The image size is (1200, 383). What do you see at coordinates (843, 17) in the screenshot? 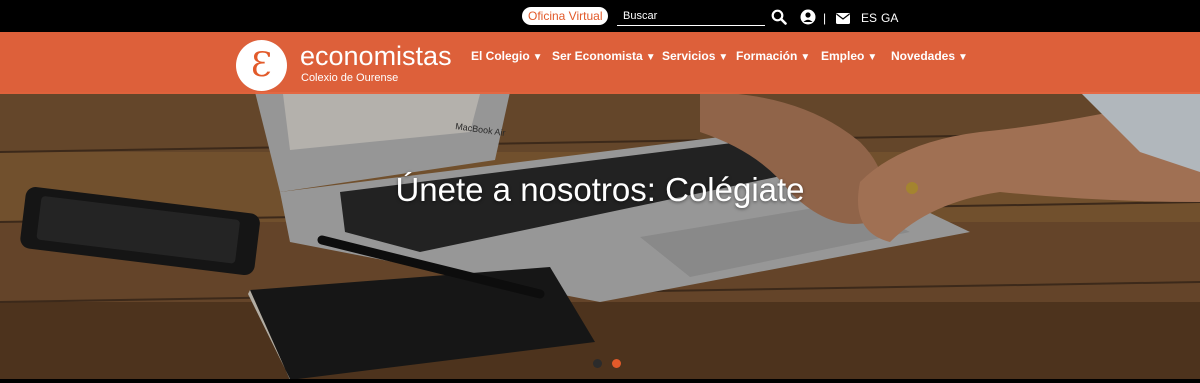
I see `mail-icon` at bounding box center [843, 17].